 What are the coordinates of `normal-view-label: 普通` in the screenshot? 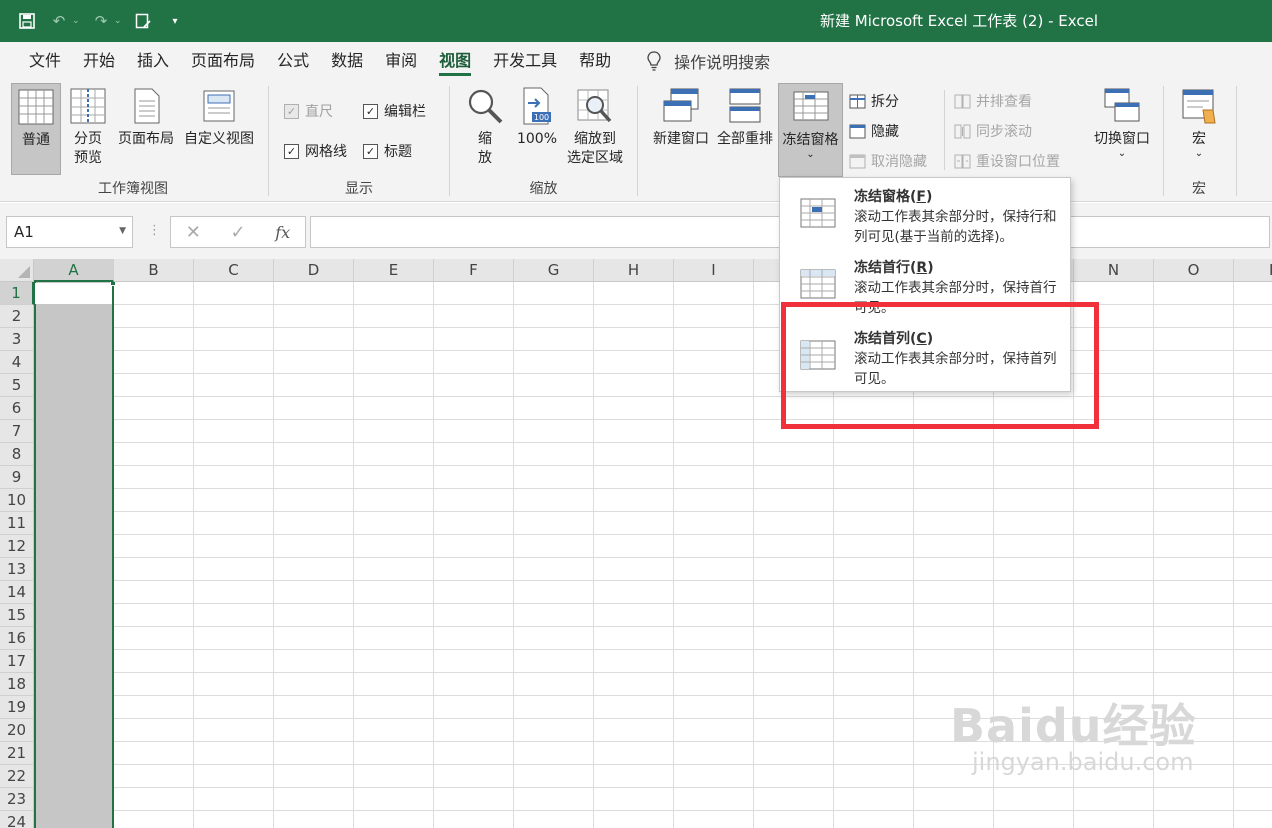 It's located at (36, 140).